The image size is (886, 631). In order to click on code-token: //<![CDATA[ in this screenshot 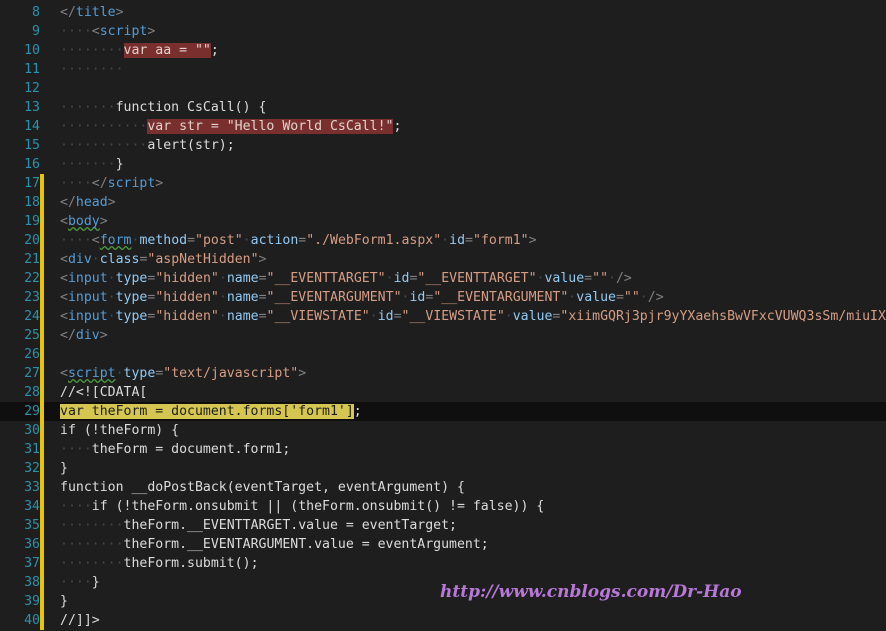, I will do `click(104, 392)`.